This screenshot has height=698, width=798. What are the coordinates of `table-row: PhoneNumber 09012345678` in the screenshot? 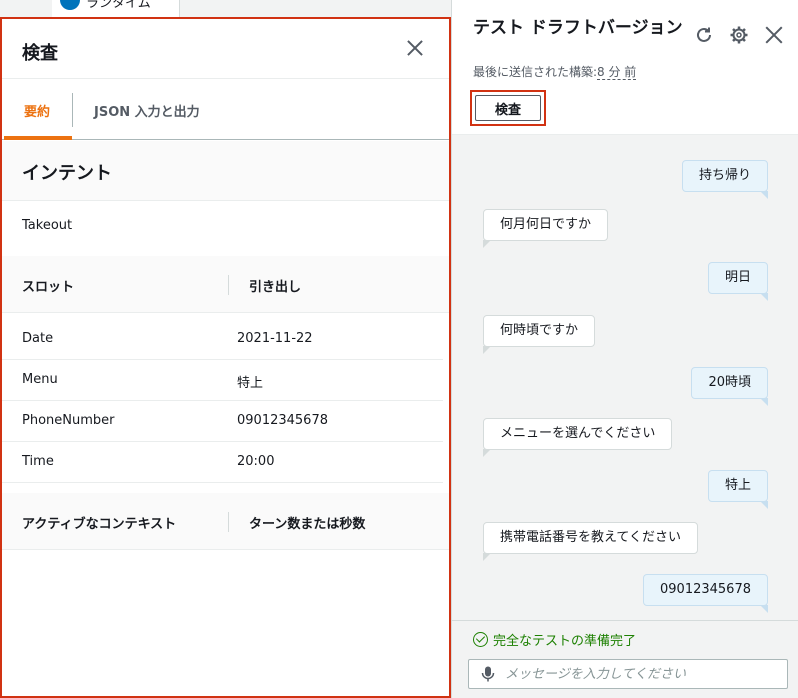 It's located at (222, 421).